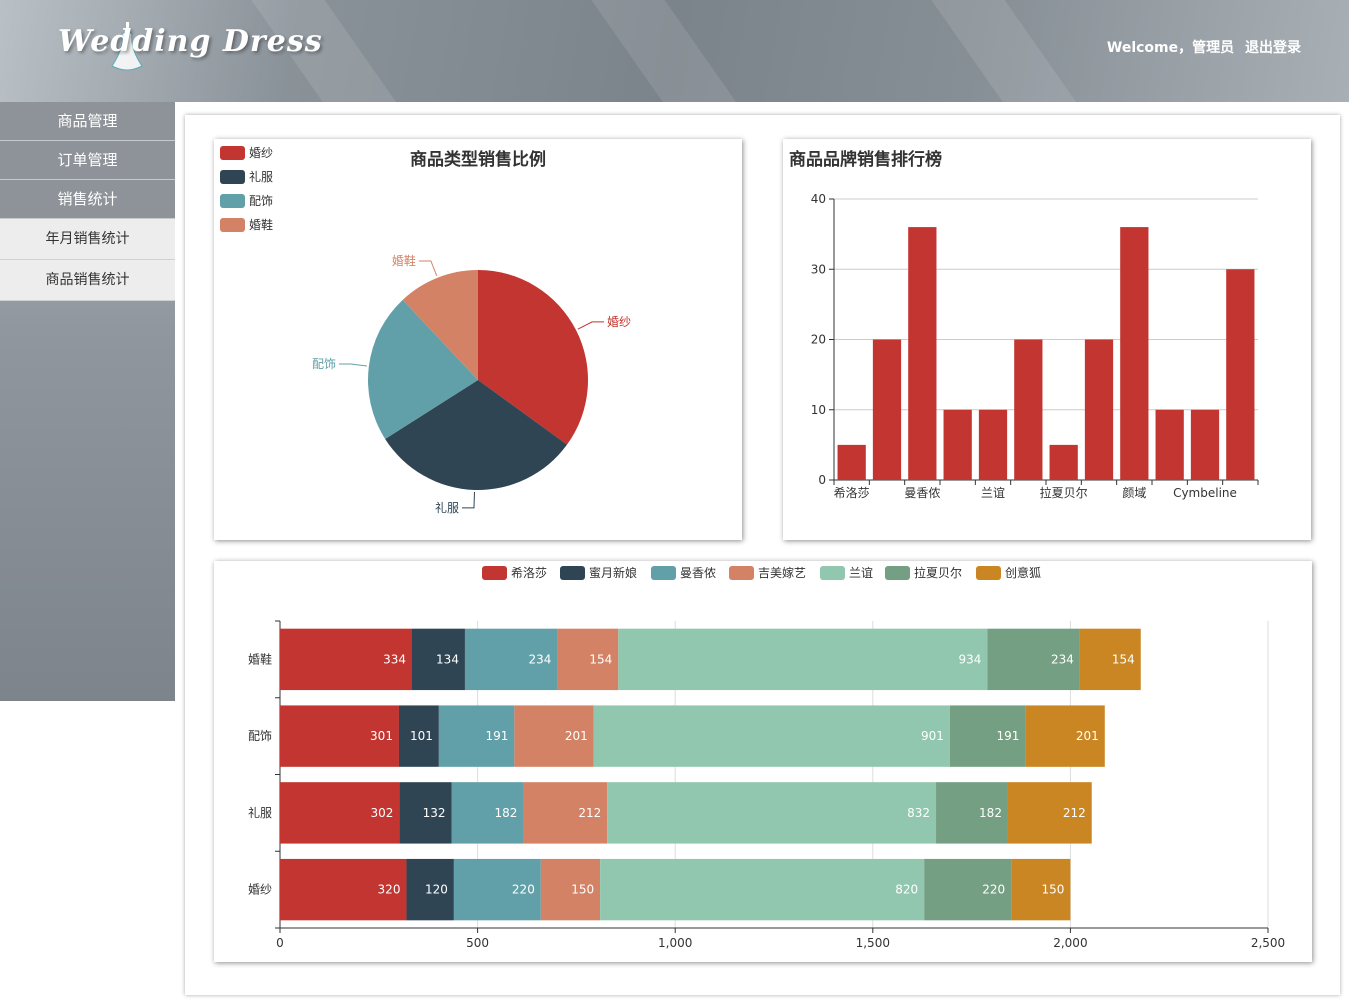 The width and height of the screenshot is (1349, 1005). Describe the element at coordinates (906, 890) in the screenshot. I see `bar-value-label: 820` at that location.